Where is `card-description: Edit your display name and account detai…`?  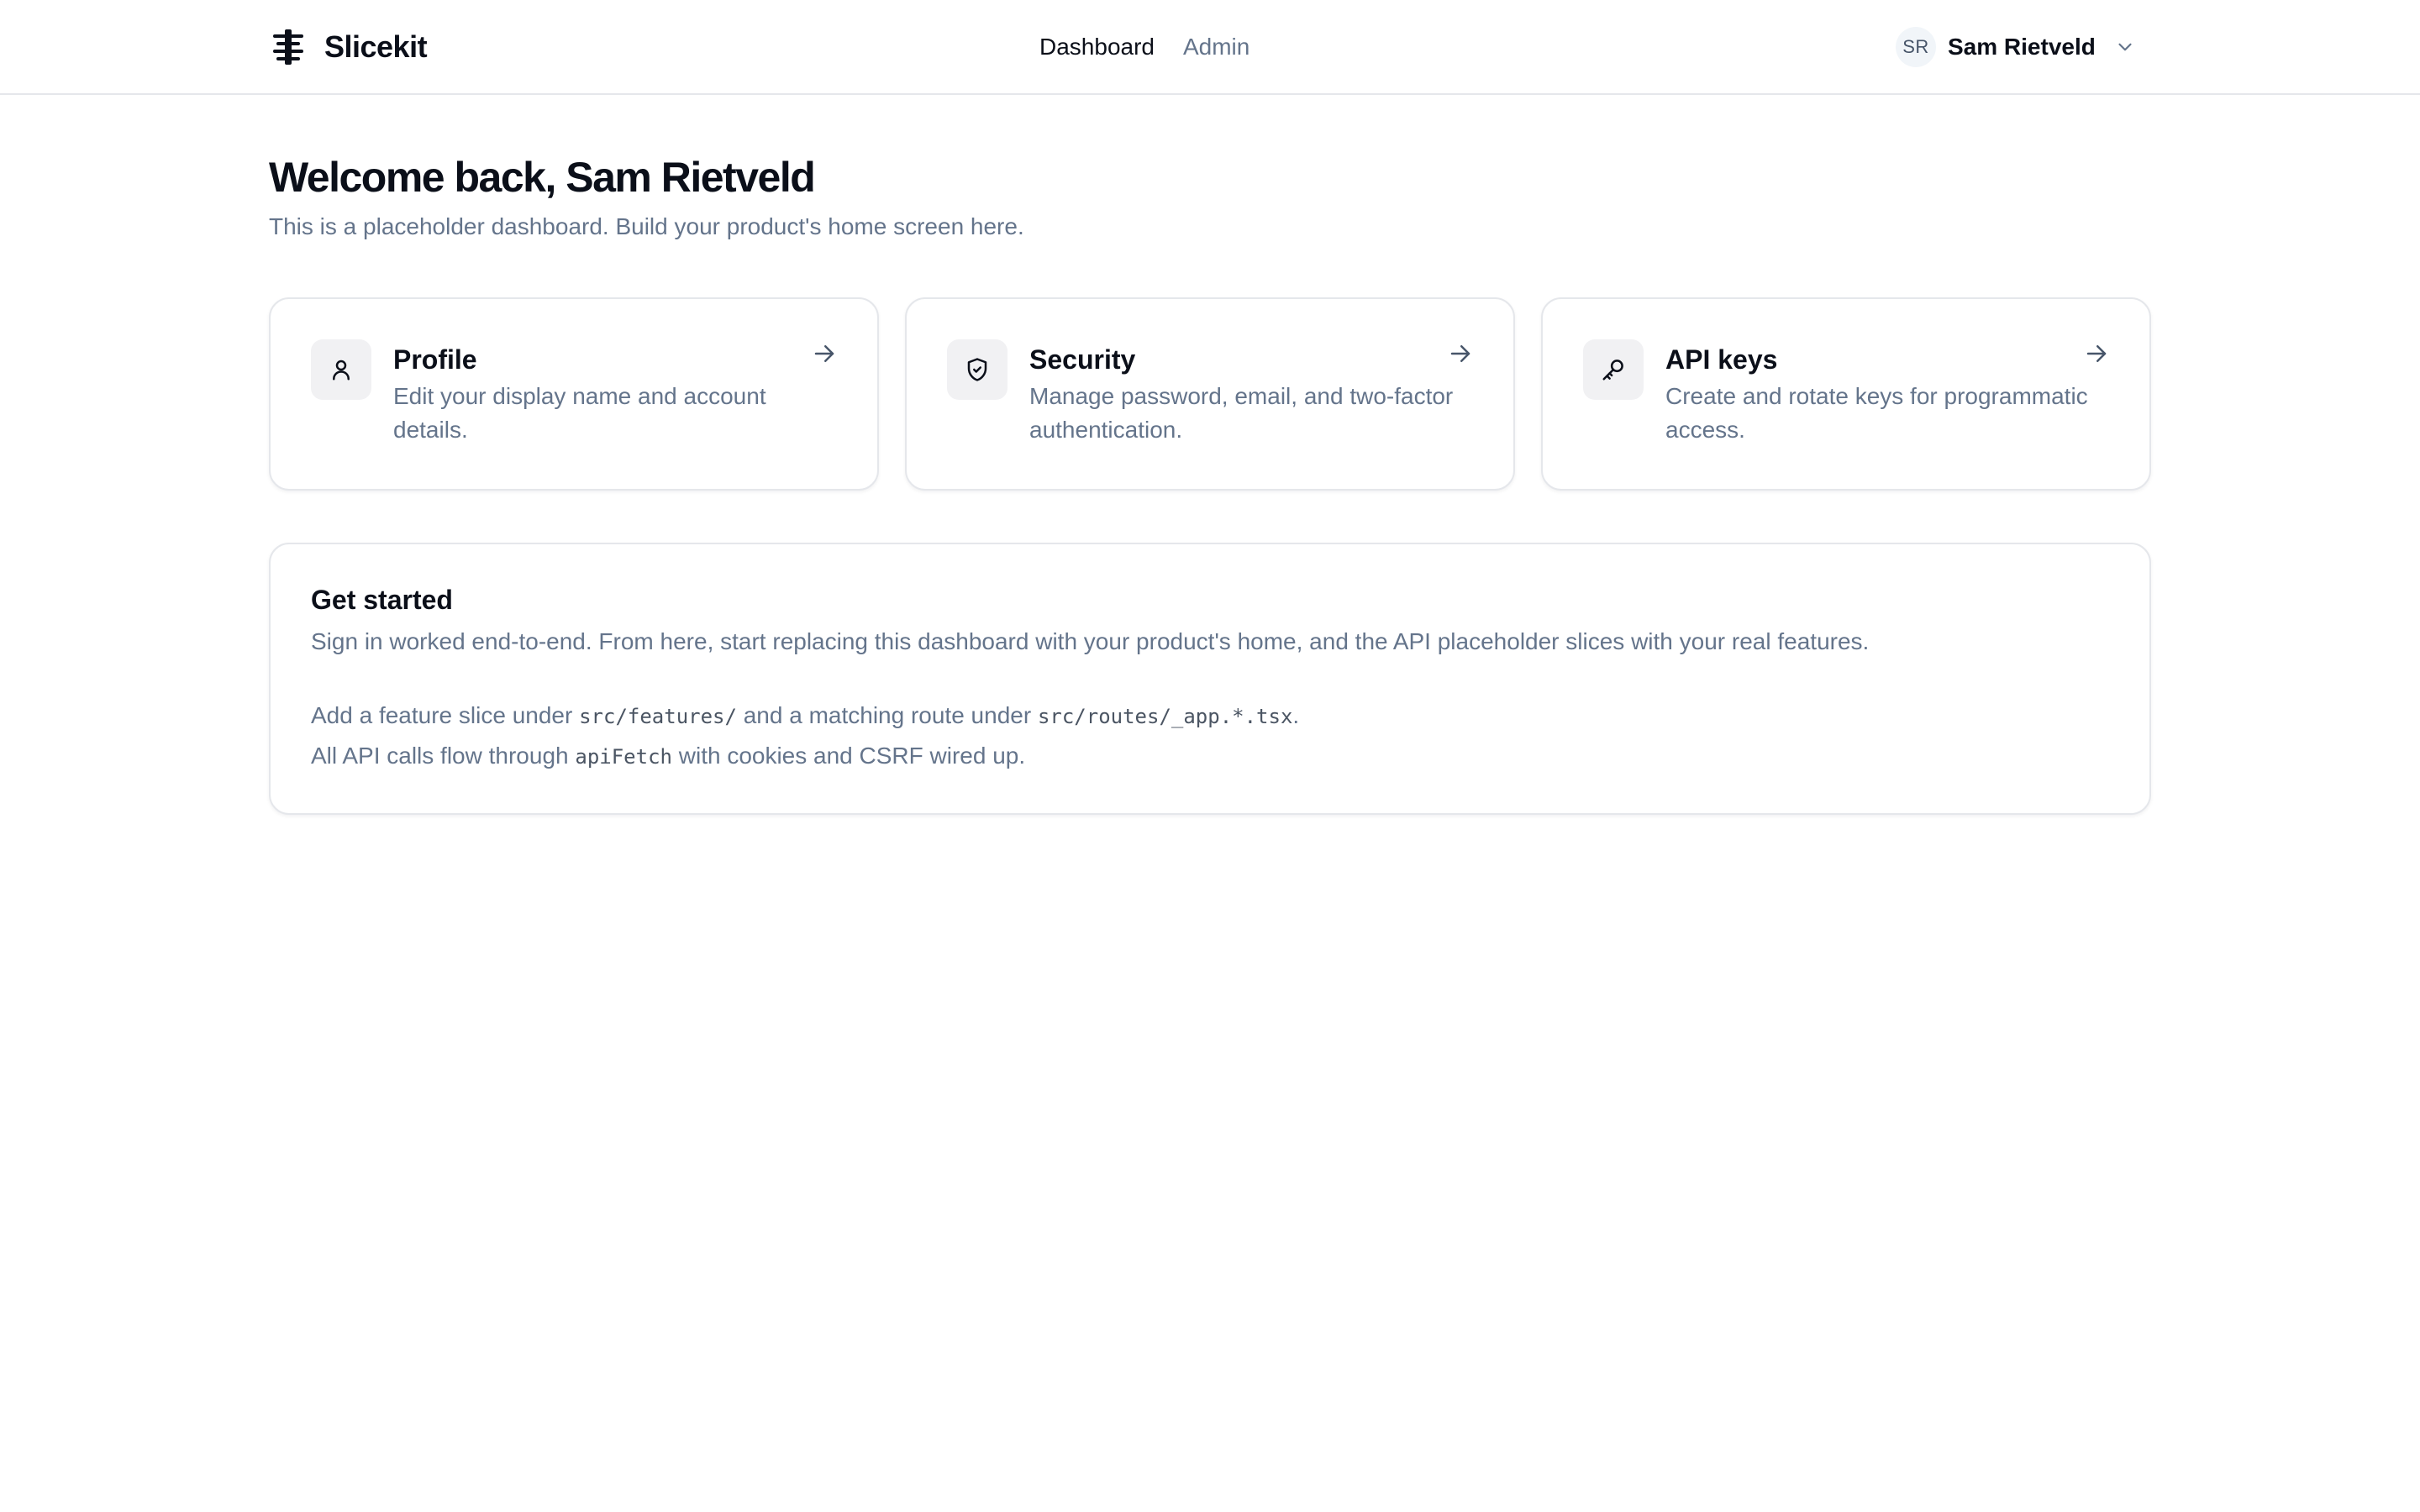
card-description: Edit your display name and account detai… is located at coordinates (579, 413).